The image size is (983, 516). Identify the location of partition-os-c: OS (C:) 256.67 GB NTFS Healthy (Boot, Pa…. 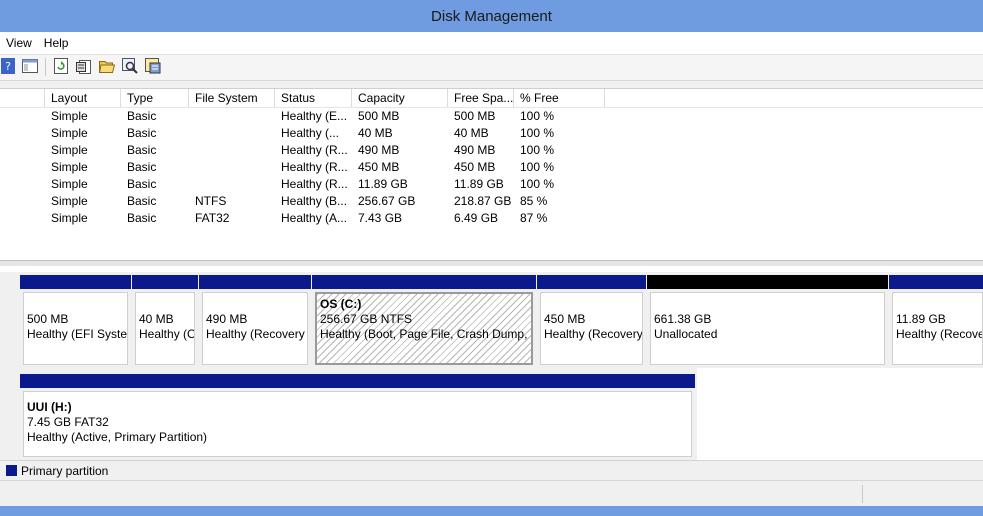
(424, 321).